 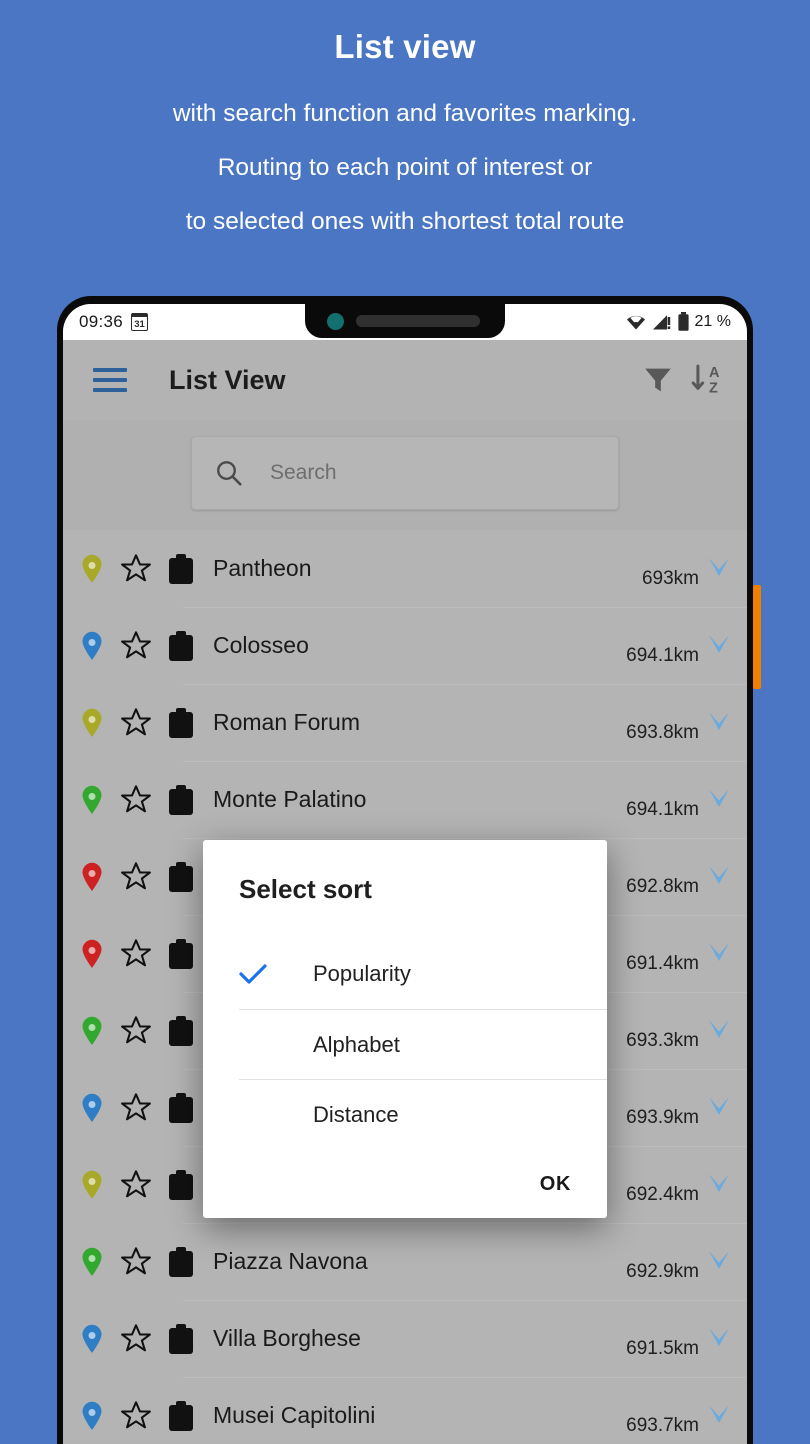 I want to click on search-placeholder: Search, so click(x=303, y=472).